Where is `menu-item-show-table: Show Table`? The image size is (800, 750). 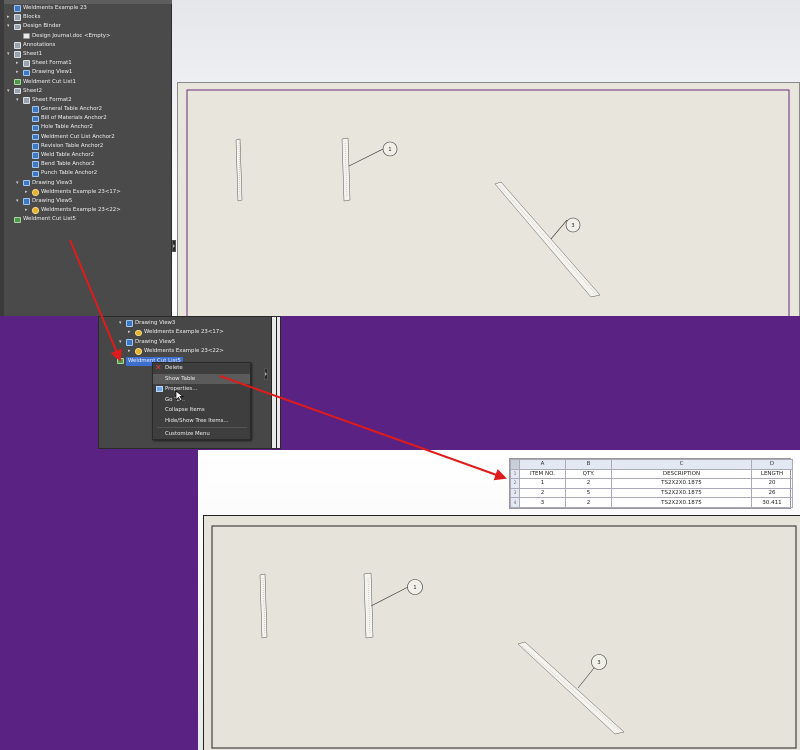
menu-item-show-table: Show Table is located at coordinates (201, 378).